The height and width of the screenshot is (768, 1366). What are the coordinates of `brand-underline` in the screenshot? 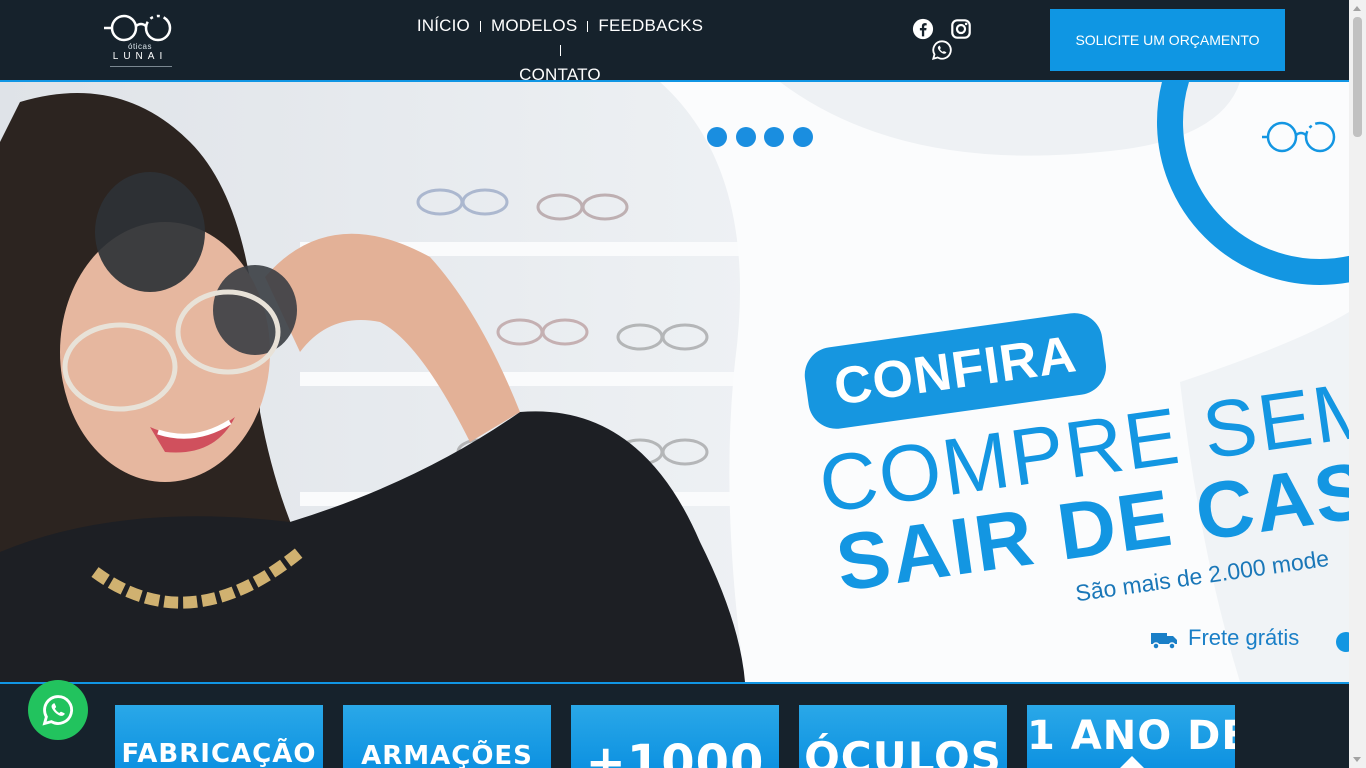 It's located at (141, 66).